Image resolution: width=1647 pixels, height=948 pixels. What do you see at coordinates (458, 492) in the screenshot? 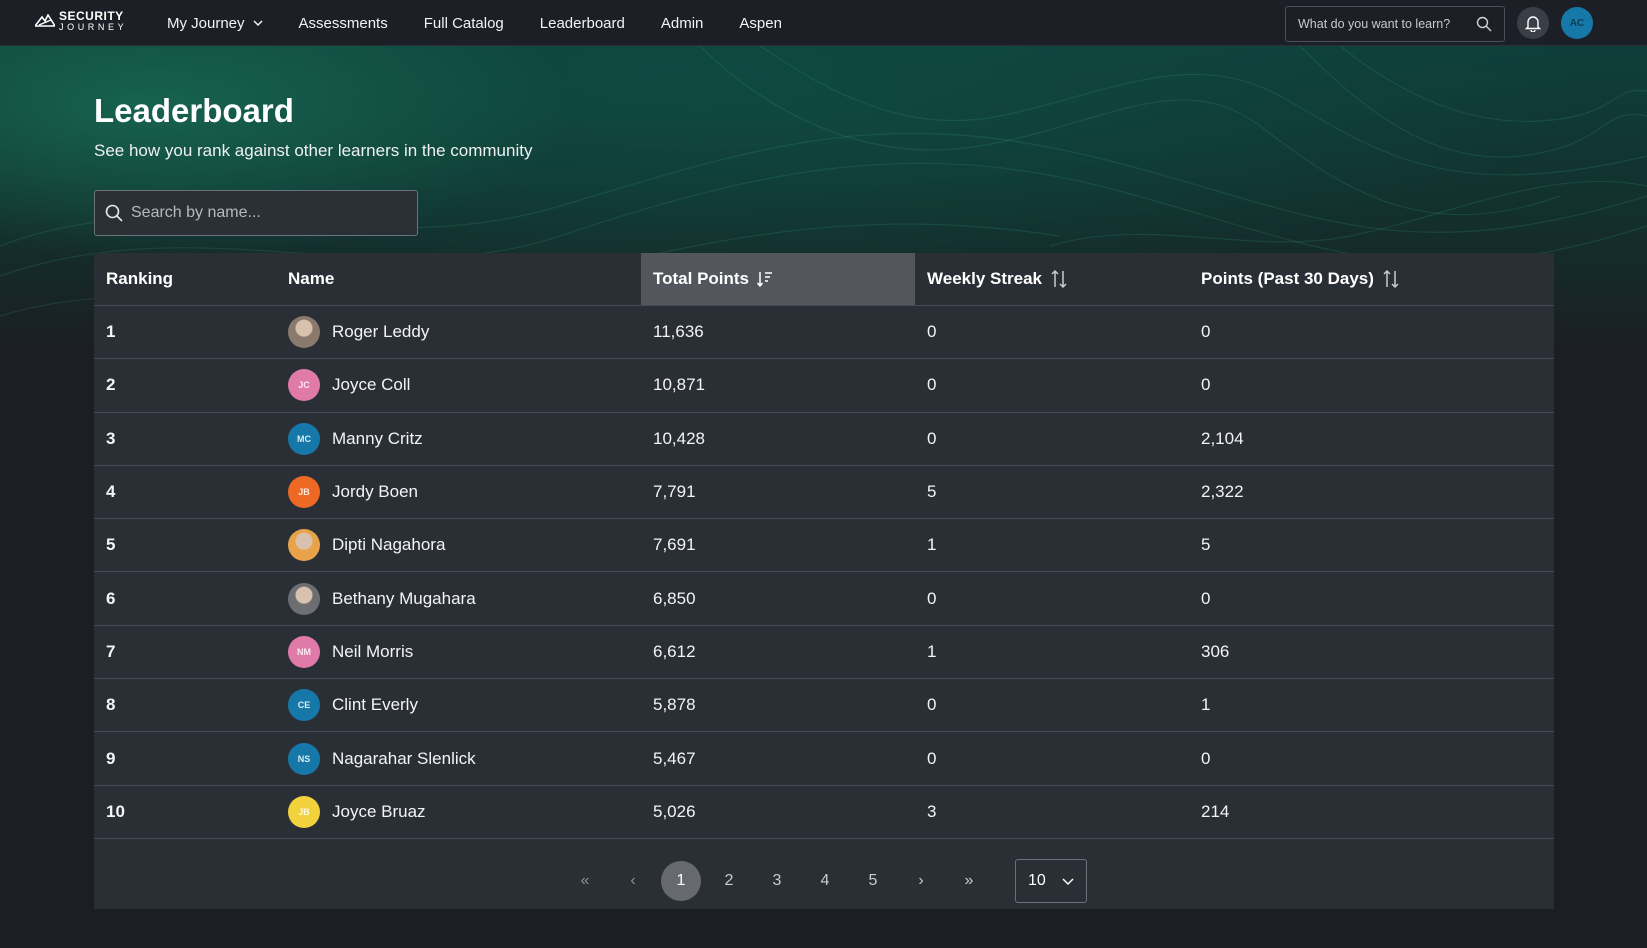
I see `name-cell: JB Jordy Boen` at bounding box center [458, 492].